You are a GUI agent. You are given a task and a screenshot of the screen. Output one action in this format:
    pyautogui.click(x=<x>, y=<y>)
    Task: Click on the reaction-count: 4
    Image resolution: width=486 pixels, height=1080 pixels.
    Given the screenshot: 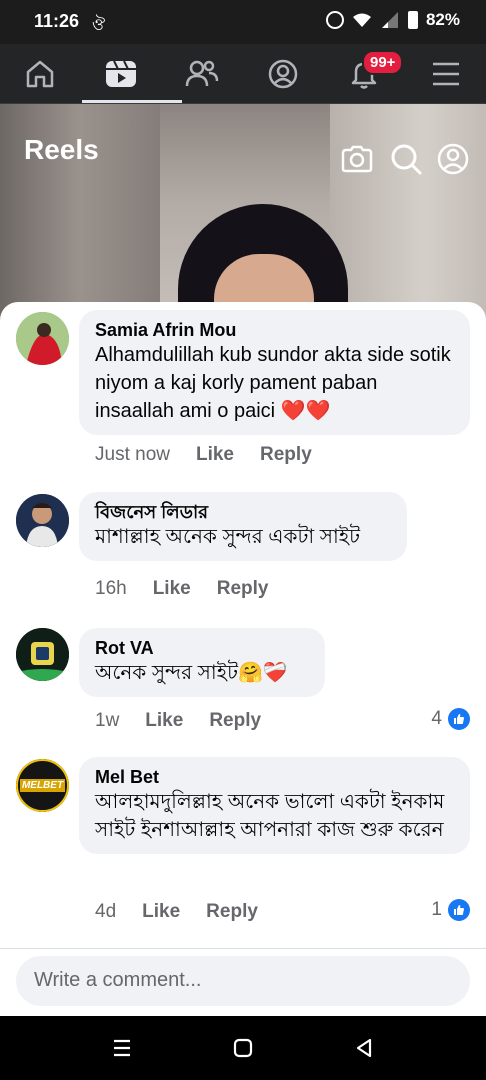 What is the action you would take?
    pyautogui.click(x=450, y=719)
    